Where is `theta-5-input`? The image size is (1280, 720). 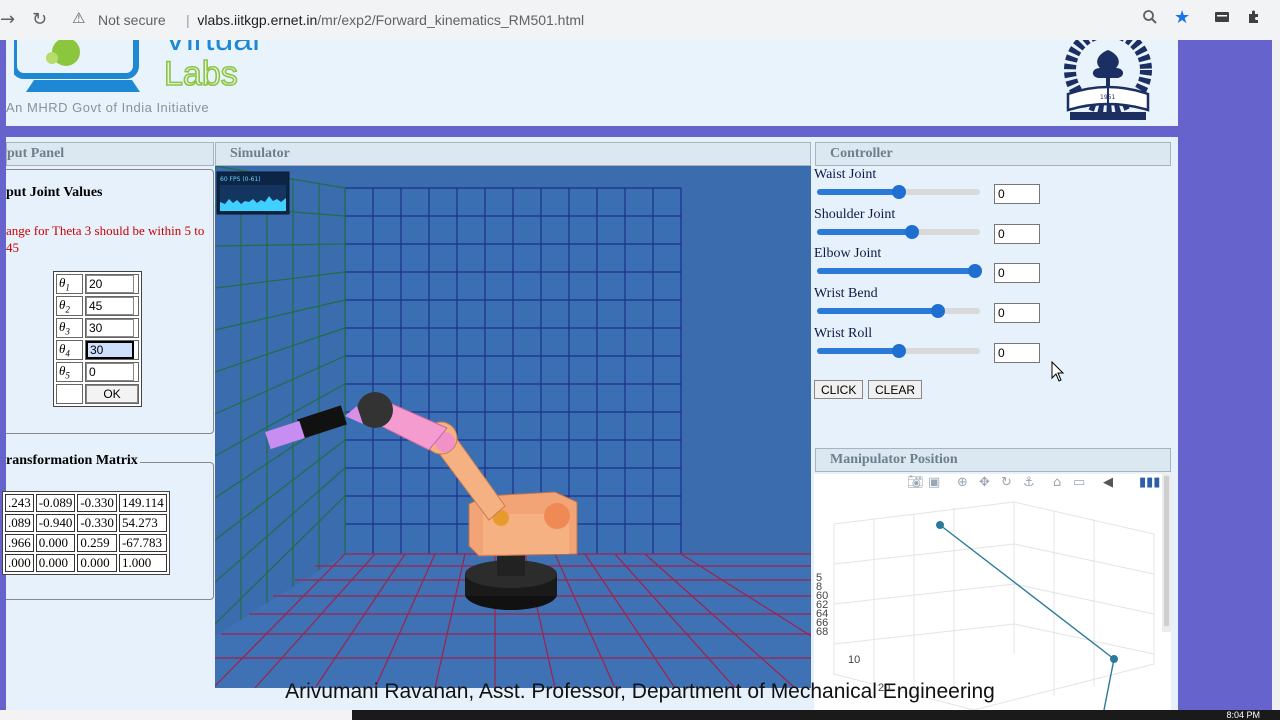
theta-5-input is located at coordinates (110, 372).